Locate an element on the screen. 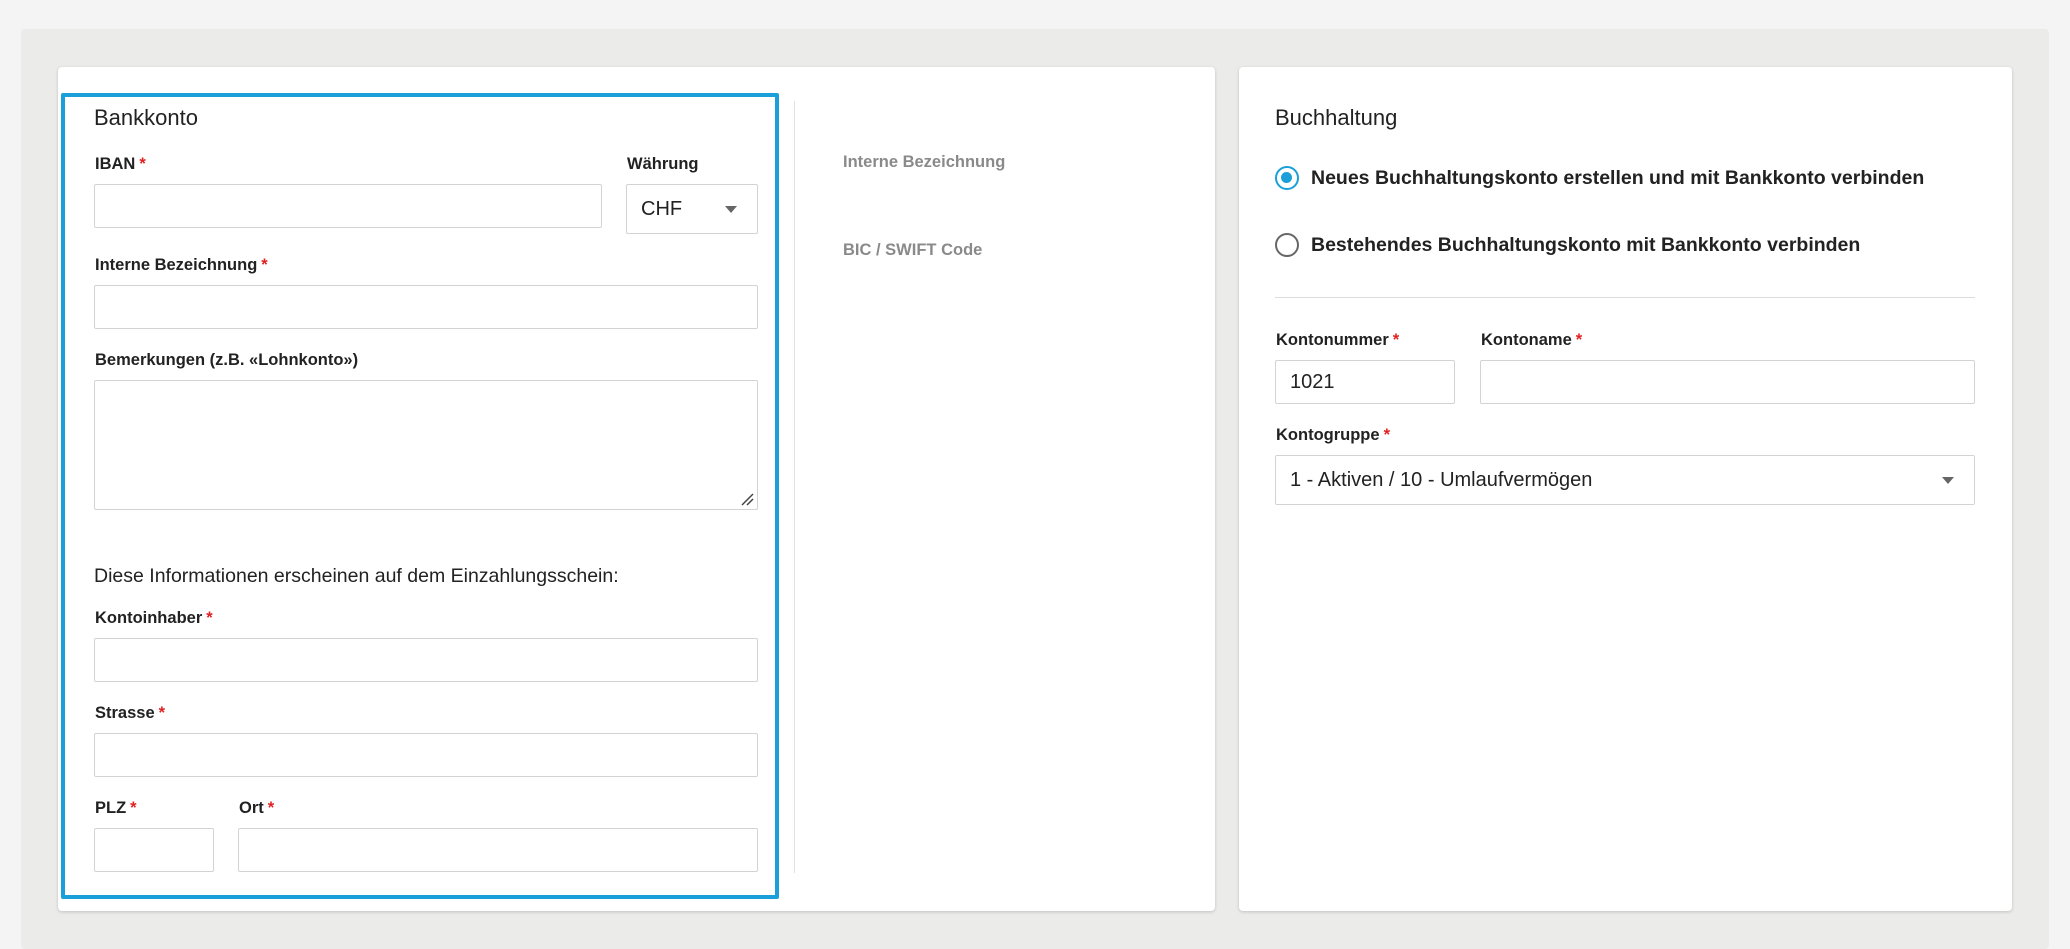 This screenshot has width=2070, height=949. account-group-label: Kontogruppe * is located at coordinates (1333, 435).